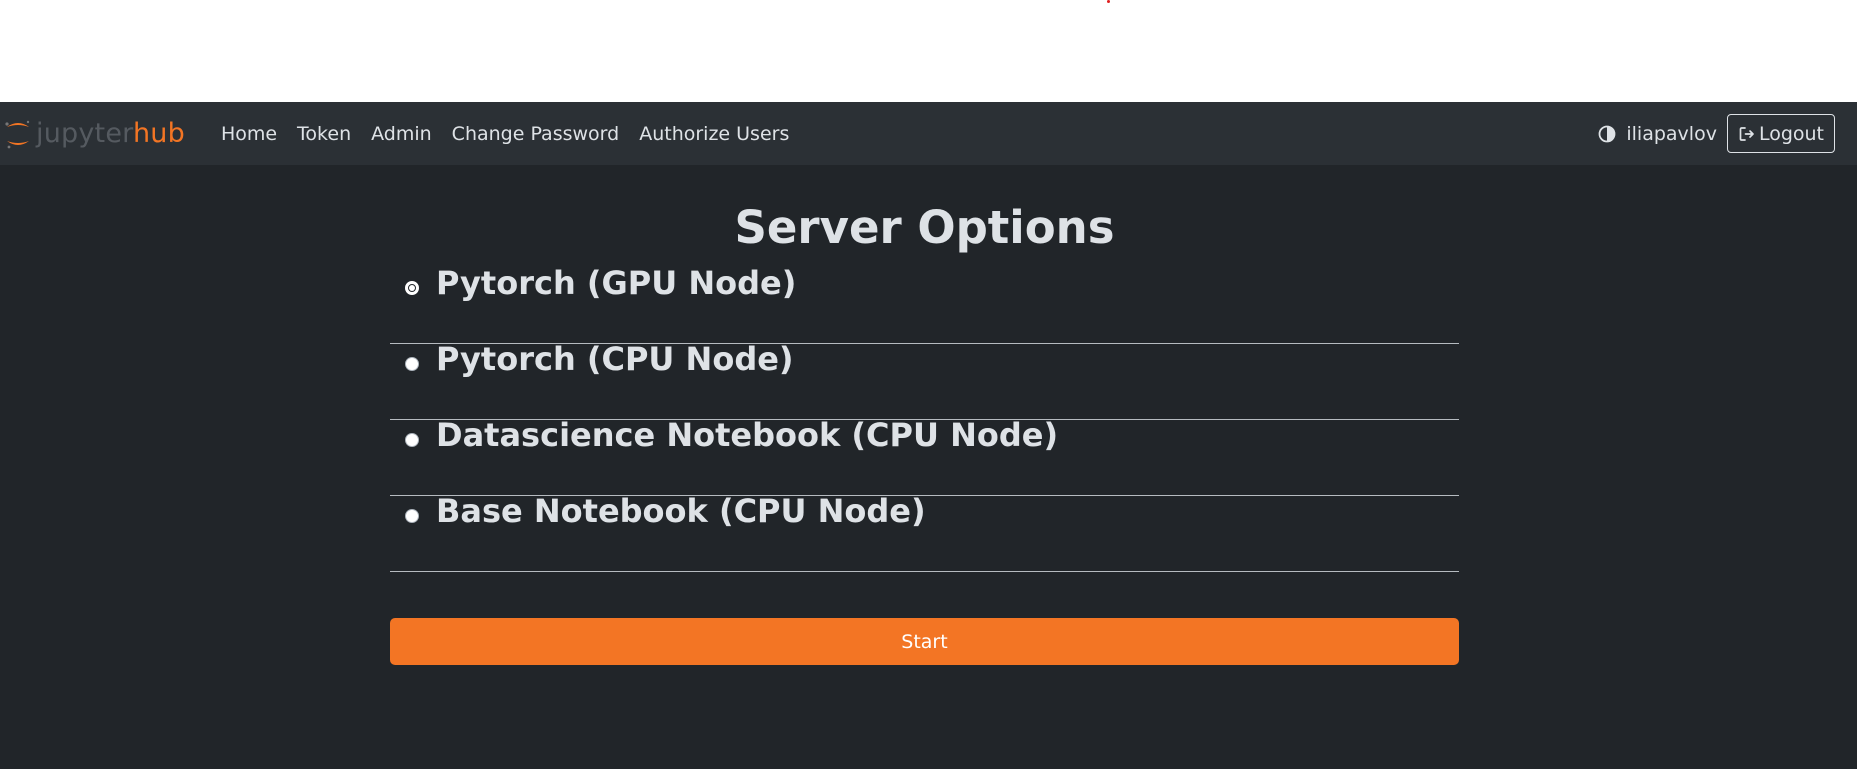 This screenshot has width=1857, height=769. What do you see at coordinates (924, 304) in the screenshot?
I see `option-pytorch-gpu: Pytorch (GPU Node)` at bounding box center [924, 304].